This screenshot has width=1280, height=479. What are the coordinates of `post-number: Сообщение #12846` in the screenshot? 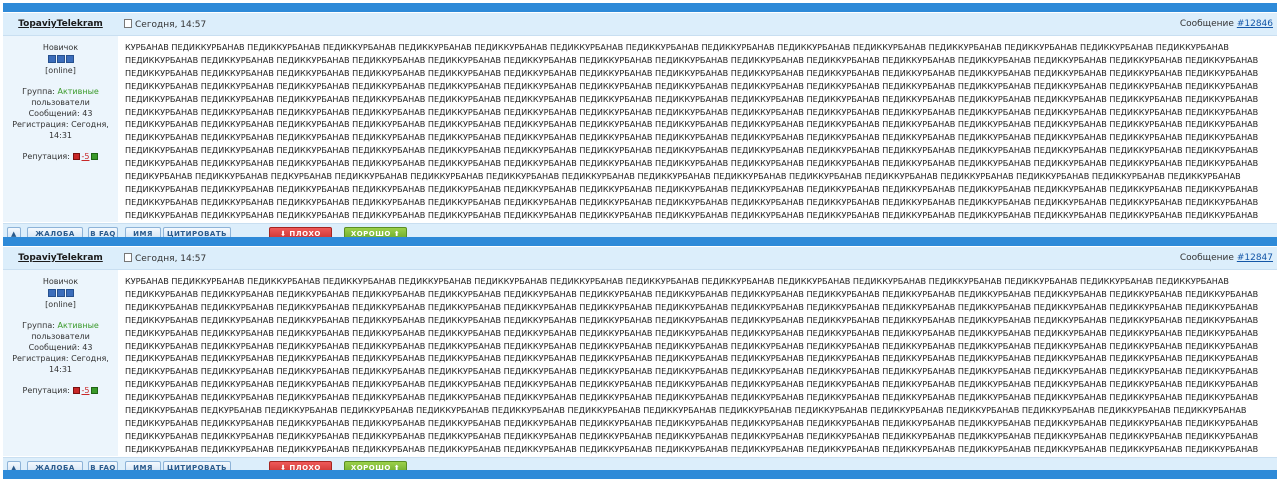 It's located at (1226, 24).